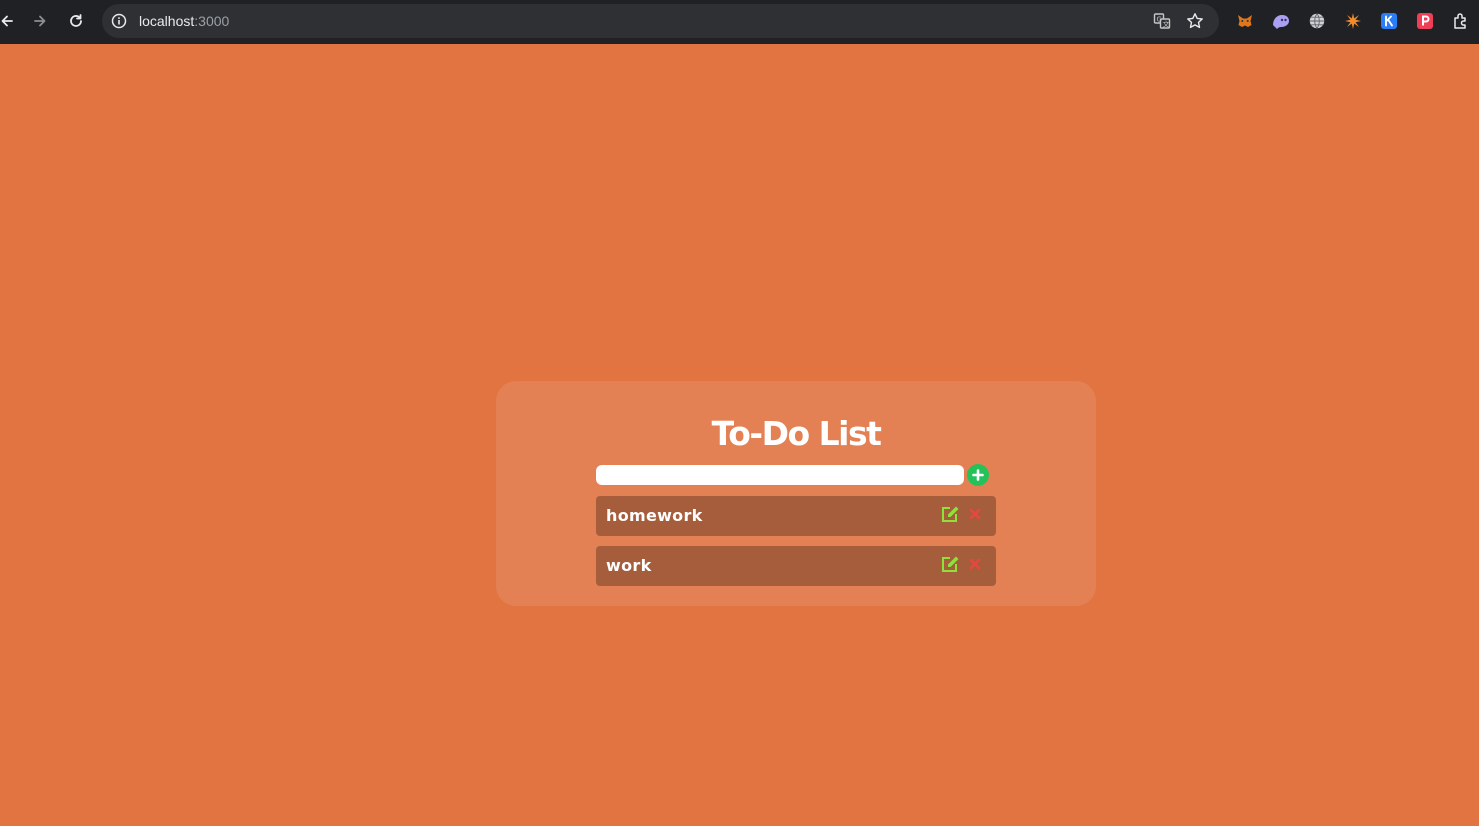  What do you see at coordinates (1281, 21) in the screenshot?
I see `ghost-icon` at bounding box center [1281, 21].